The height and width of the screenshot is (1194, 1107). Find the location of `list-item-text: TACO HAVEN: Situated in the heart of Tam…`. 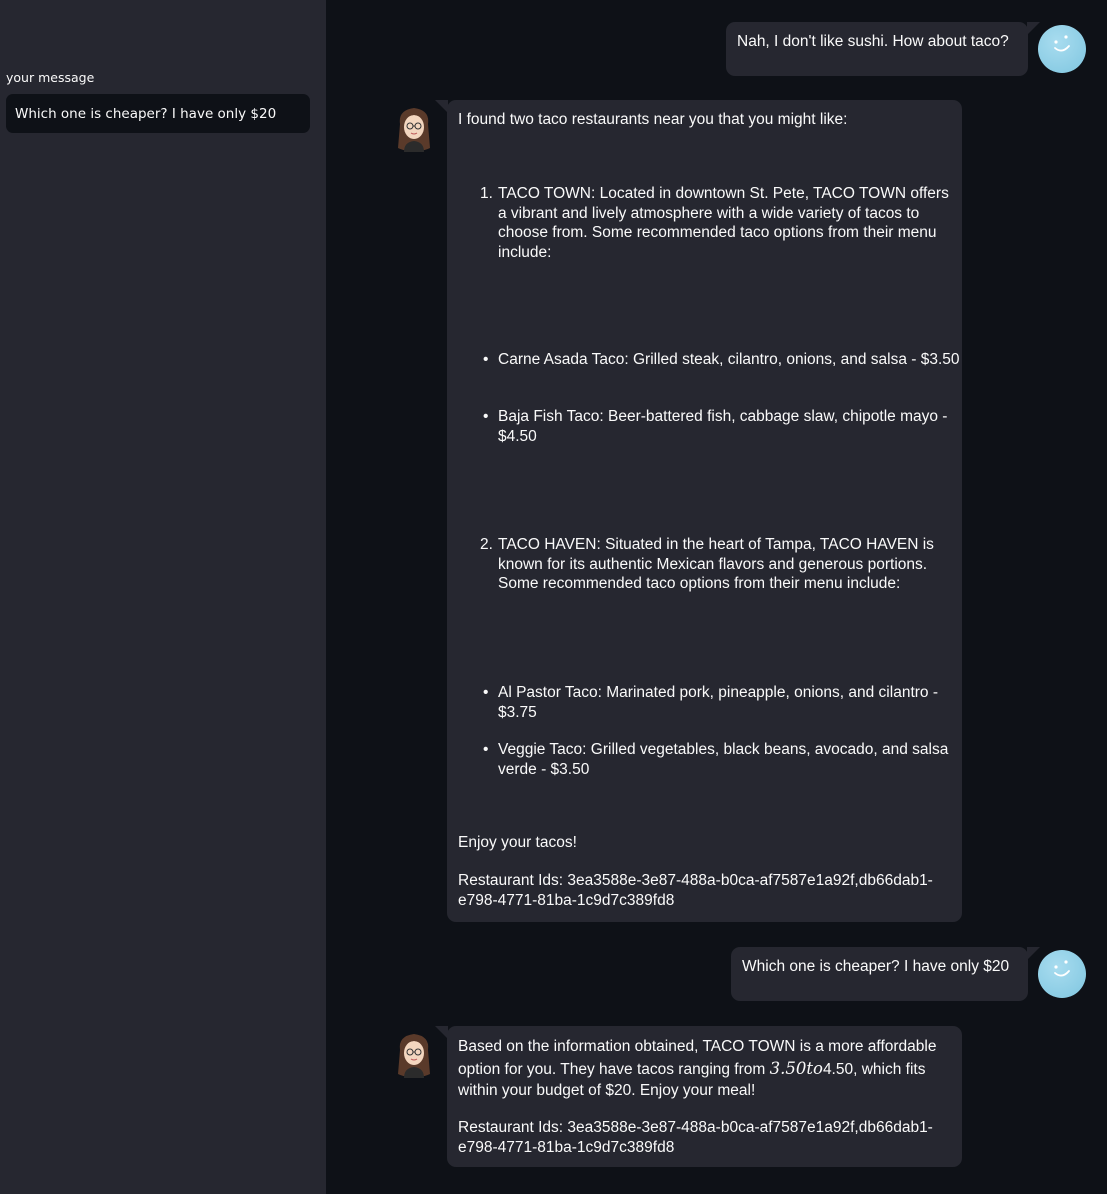

list-item-text: TACO HAVEN: Situated in the heart of Tam… is located at coordinates (716, 564).